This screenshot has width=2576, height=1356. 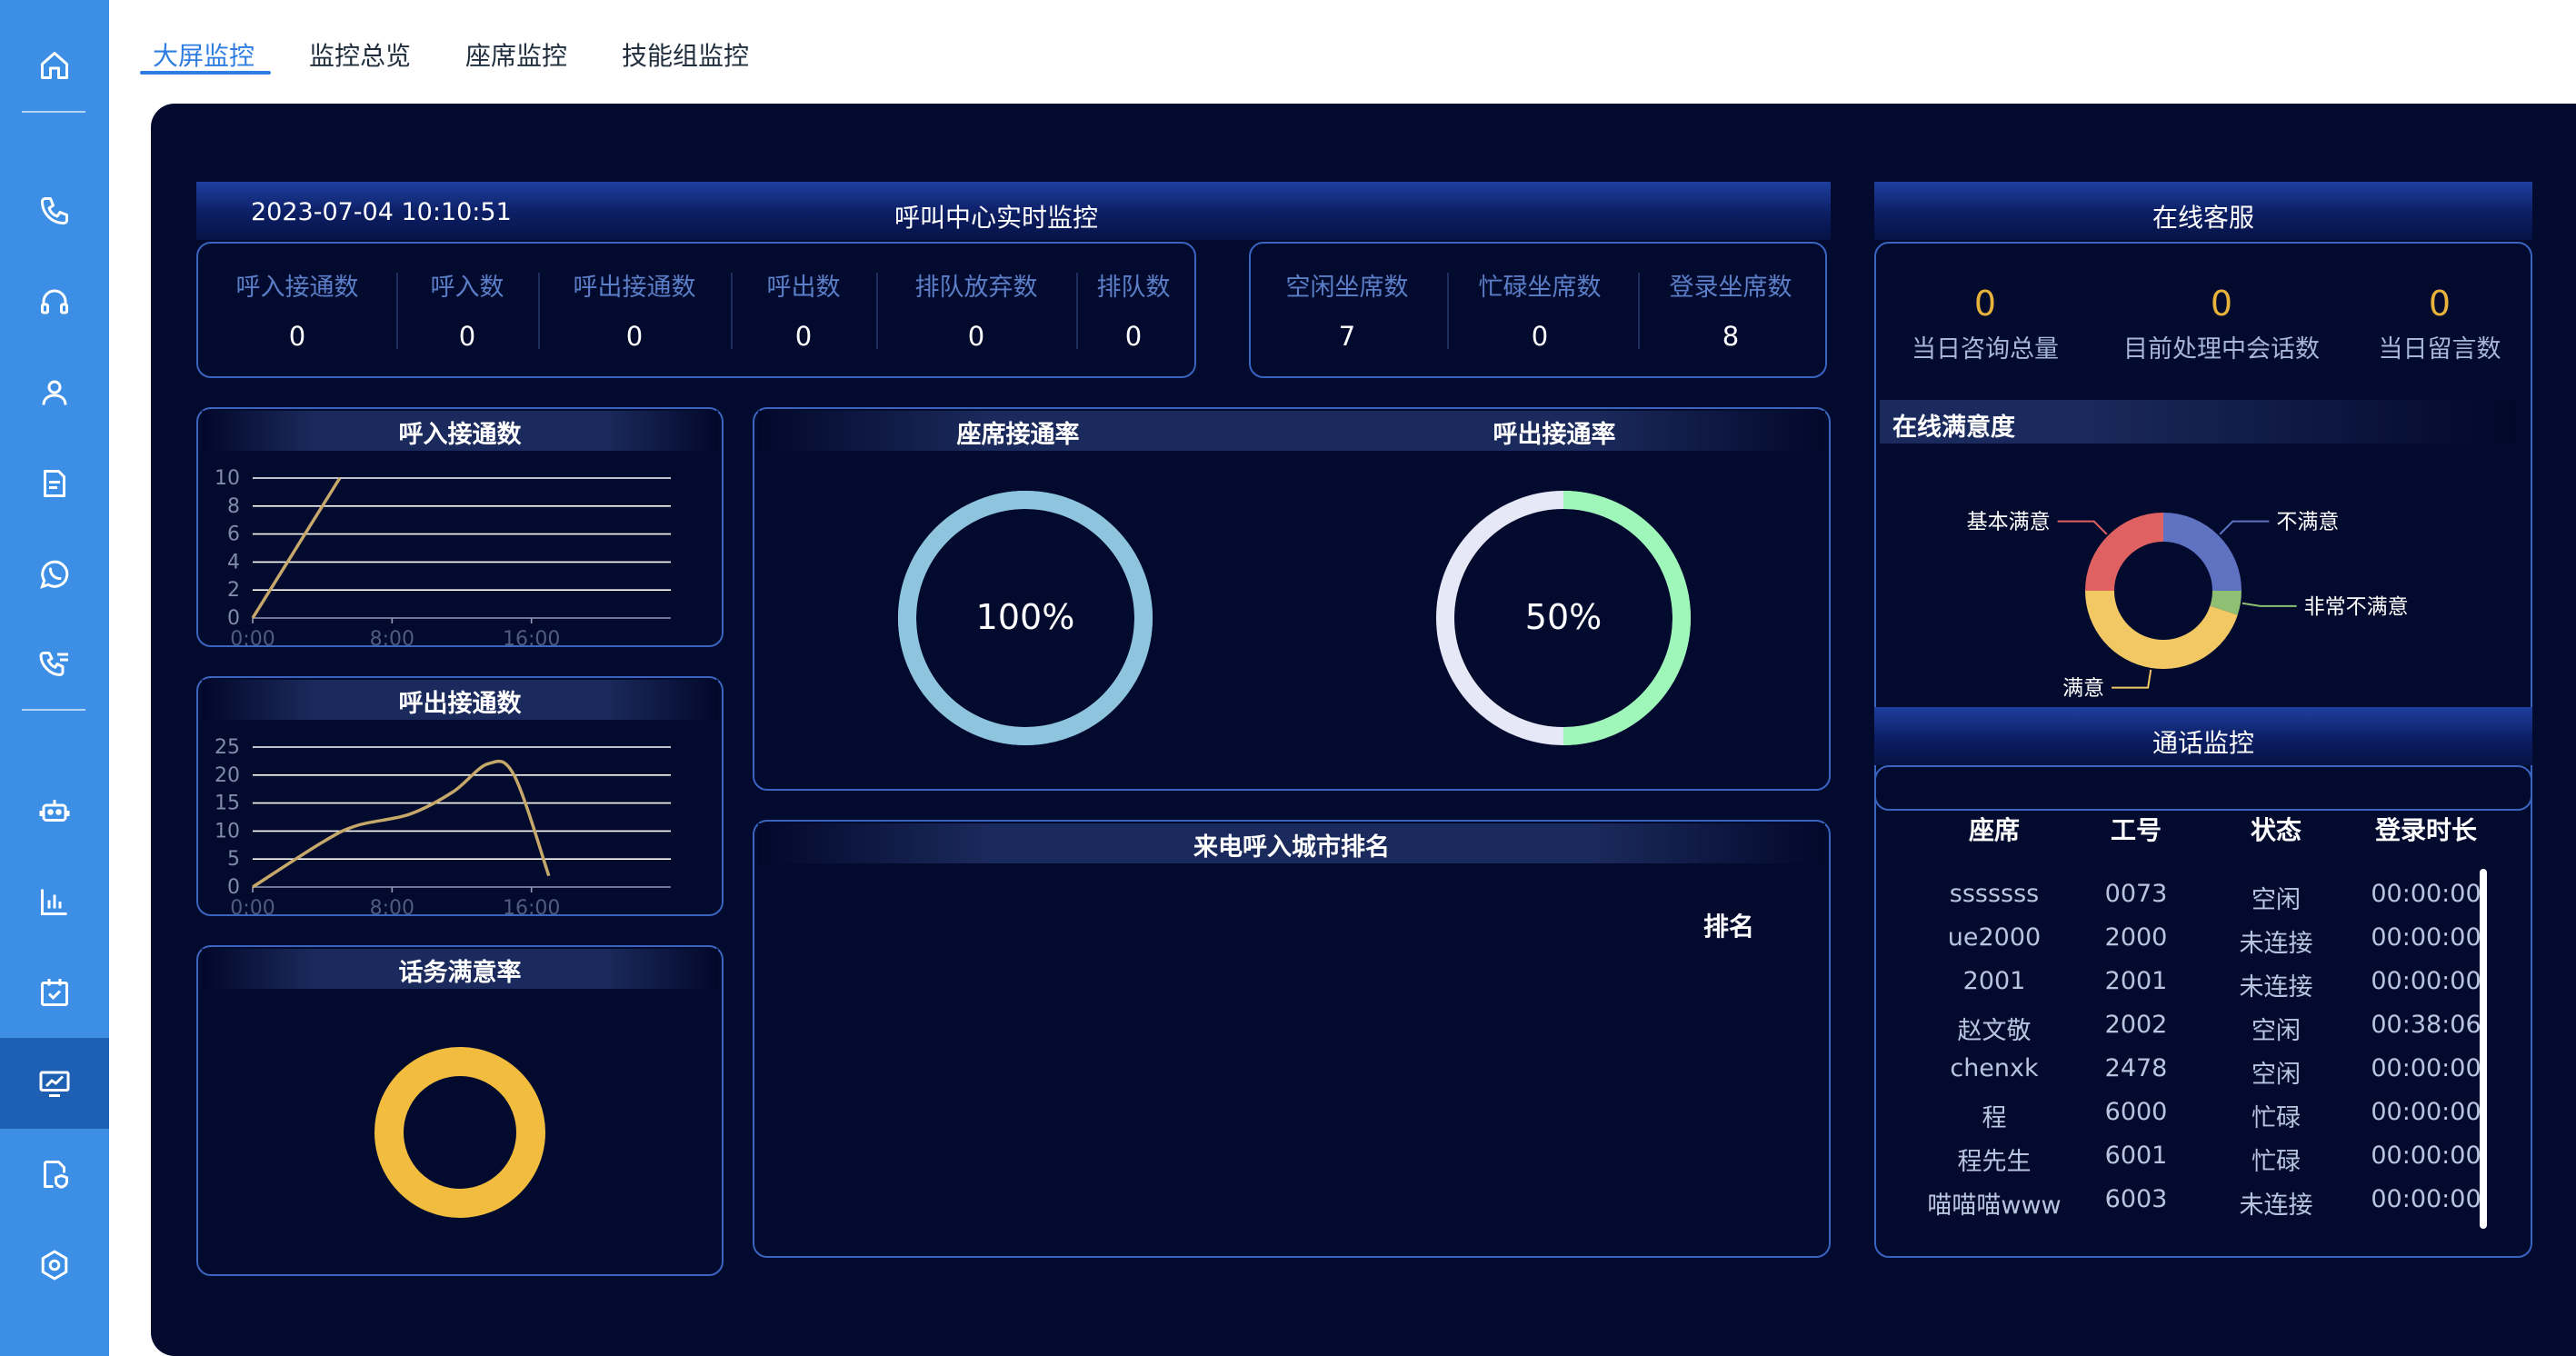 I want to click on col-header-duration: 登录时长, so click(x=2425, y=830).